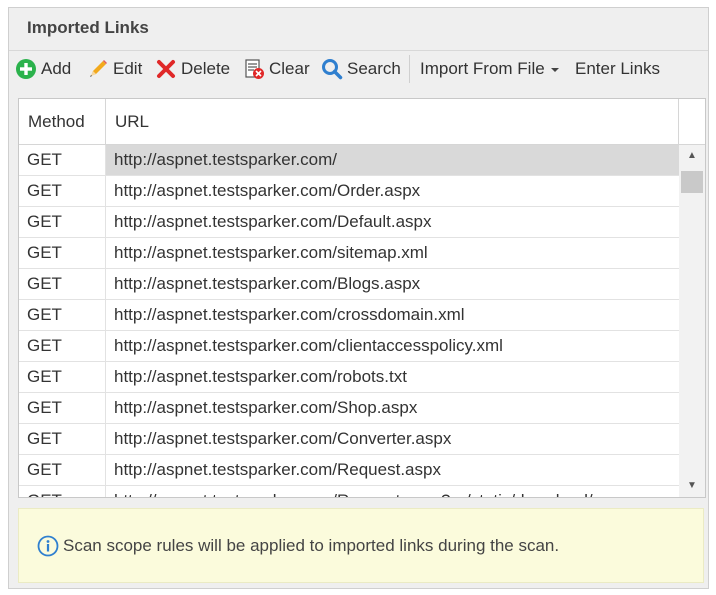  I want to click on delete-icon, so click(166, 69).